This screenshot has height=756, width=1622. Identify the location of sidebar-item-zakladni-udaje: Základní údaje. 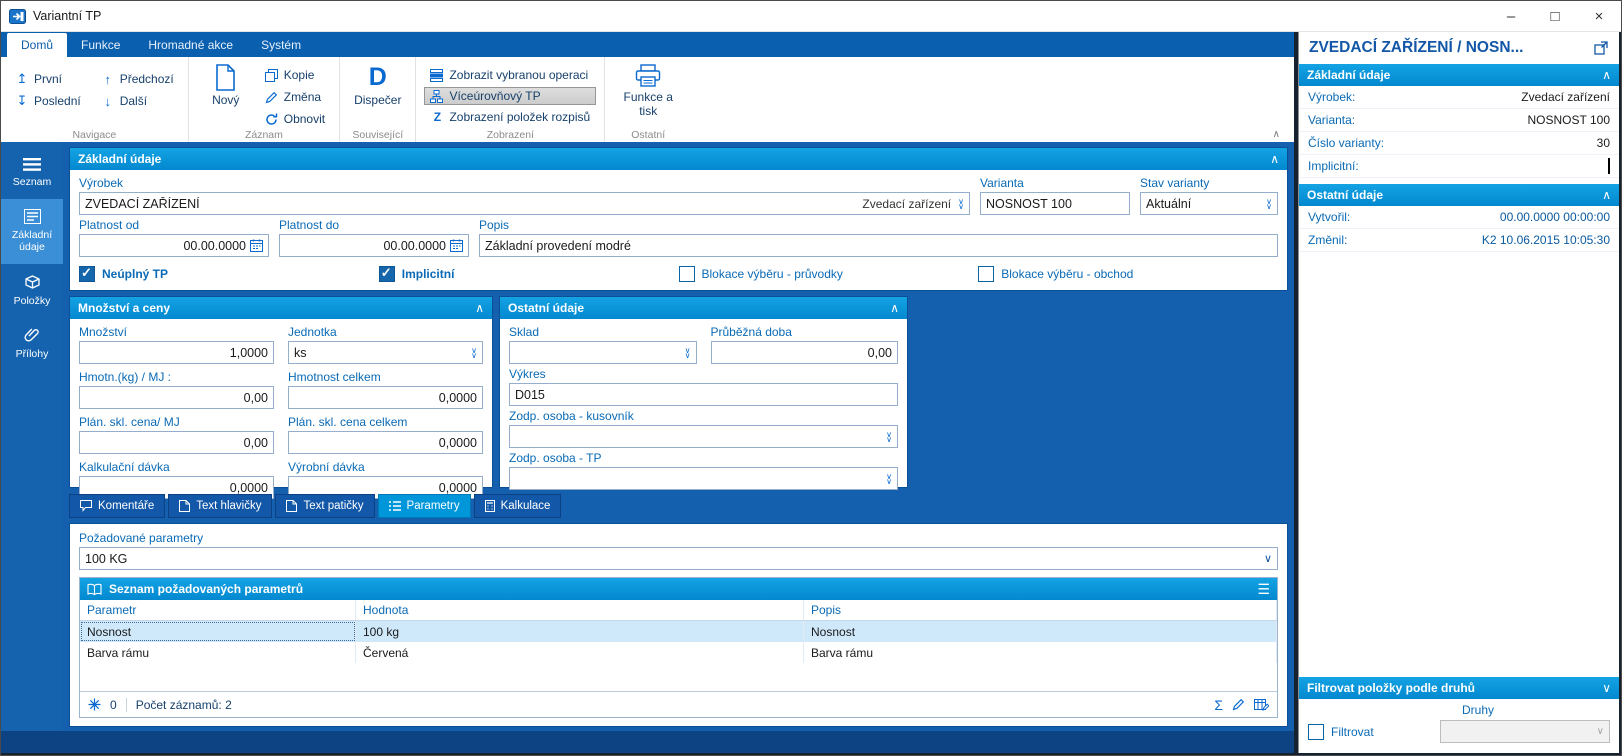
(32, 231).